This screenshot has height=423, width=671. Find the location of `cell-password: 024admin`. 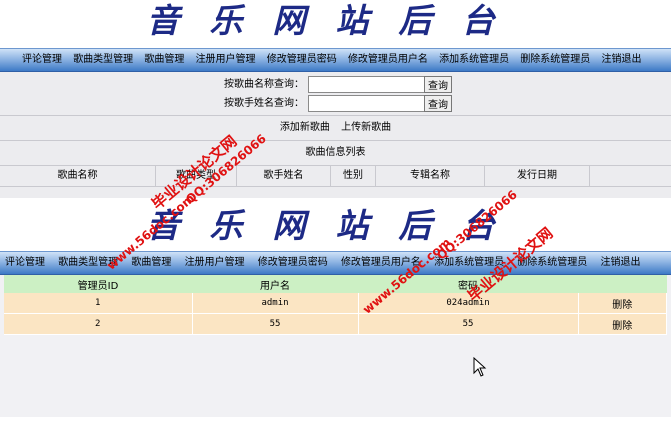

cell-password: 024admin is located at coordinates (468, 303).